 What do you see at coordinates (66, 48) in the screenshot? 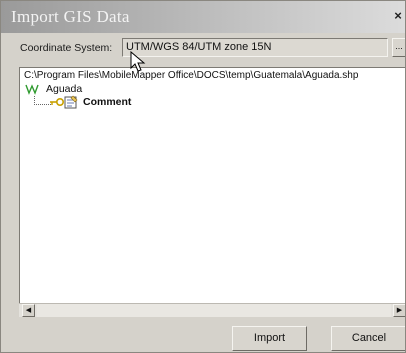
I see `coordinate-system-label: Coordinate System:` at bounding box center [66, 48].